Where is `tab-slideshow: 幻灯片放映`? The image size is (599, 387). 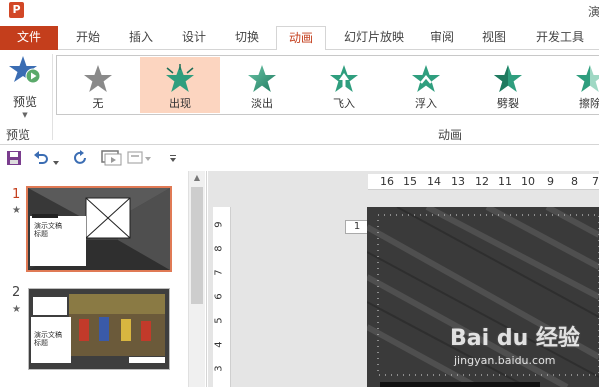 tab-slideshow: 幻灯片放映 is located at coordinates (374, 38).